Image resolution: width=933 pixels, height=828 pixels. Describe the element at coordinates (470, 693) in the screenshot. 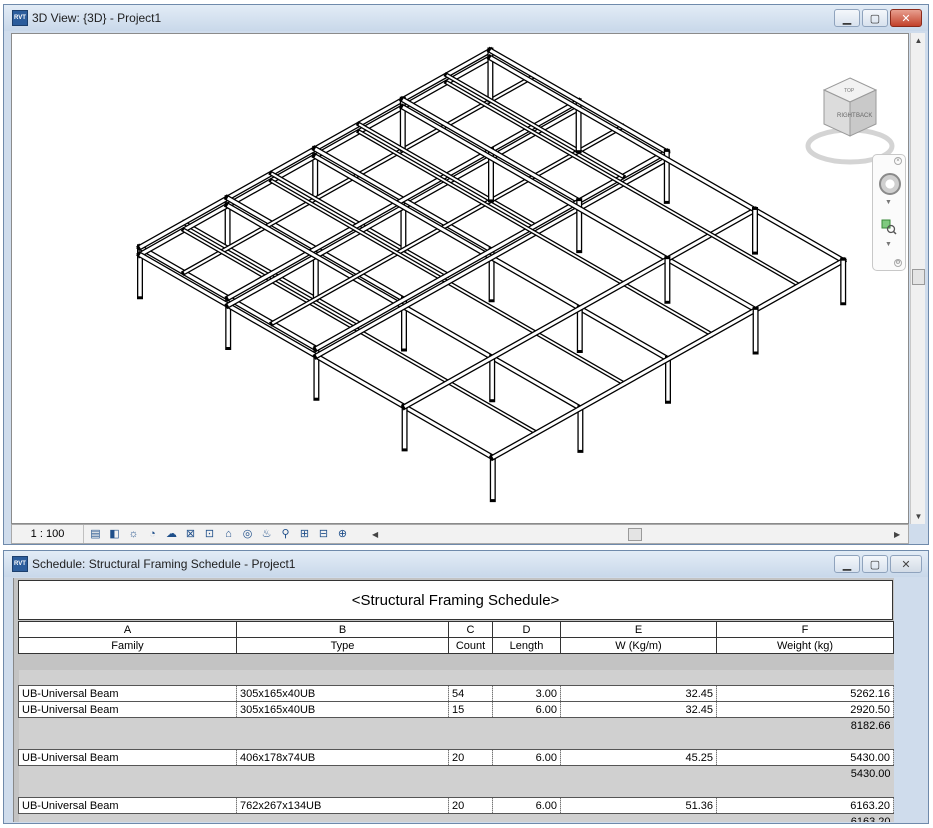

I see `cell-count: 54` at that location.